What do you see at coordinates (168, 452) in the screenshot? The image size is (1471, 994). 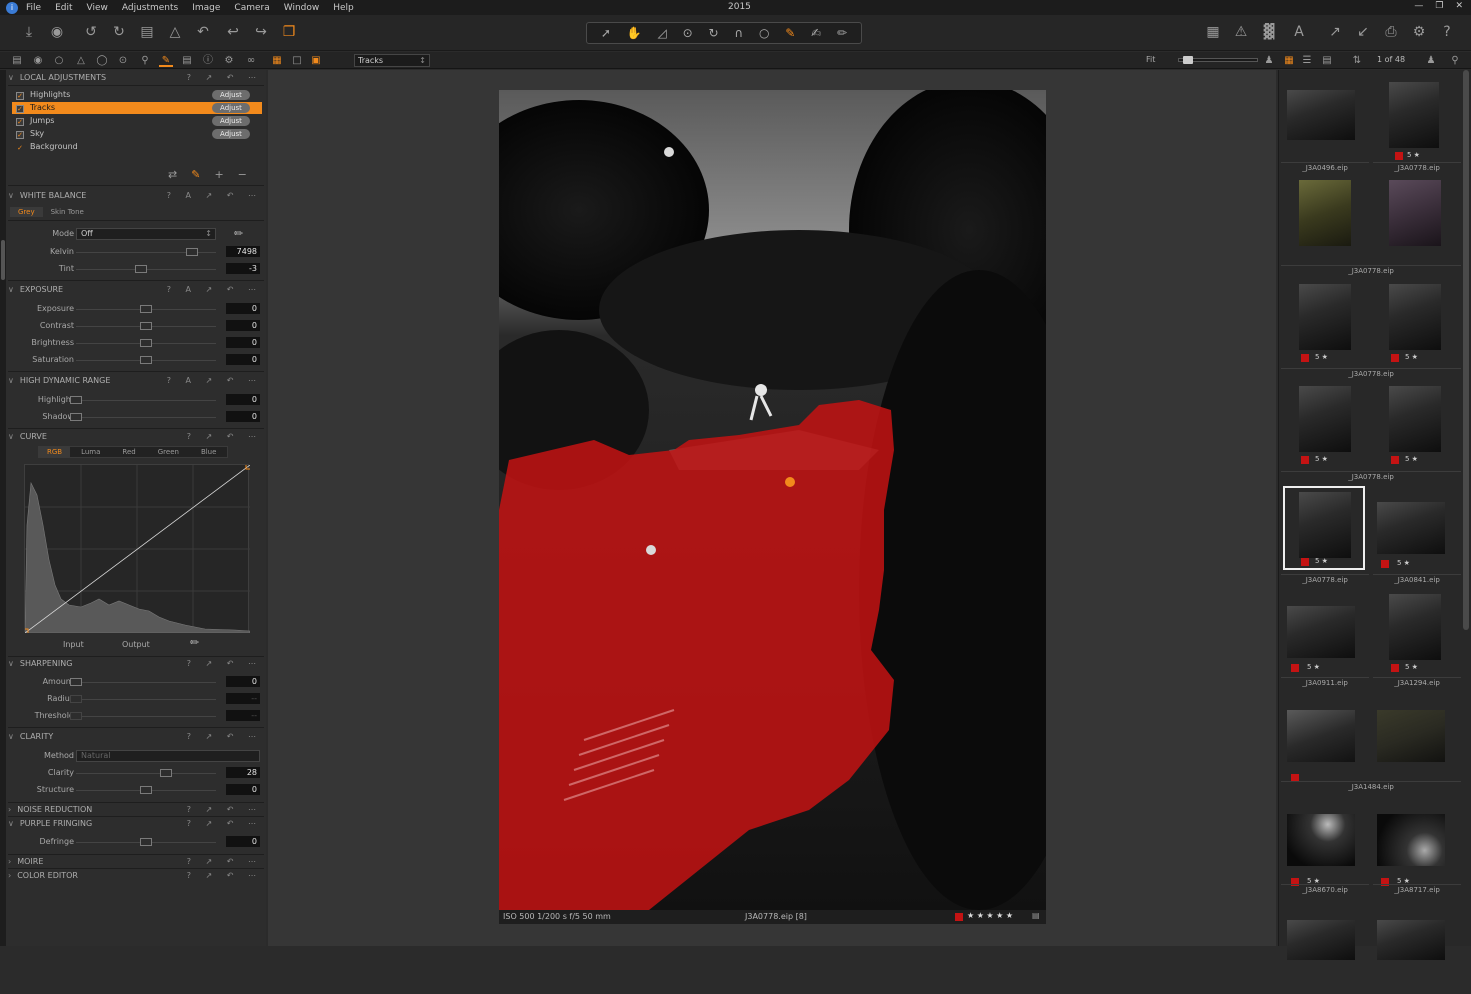 I see `tab-green: Green` at bounding box center [168, 452].